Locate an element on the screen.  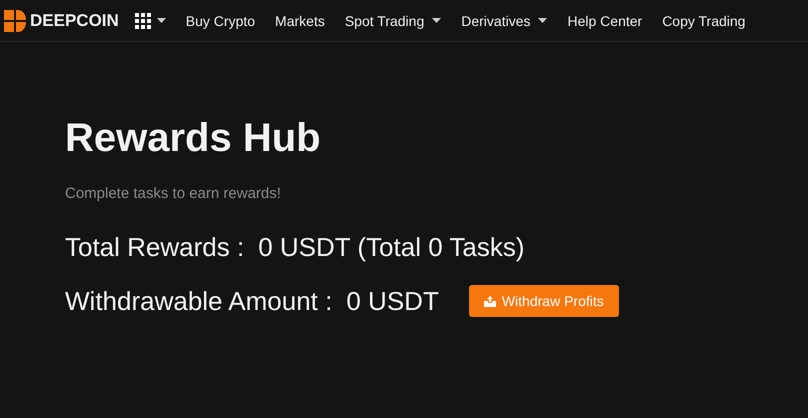
page-title: Rewards Hub is located at coordinates (193, 138).